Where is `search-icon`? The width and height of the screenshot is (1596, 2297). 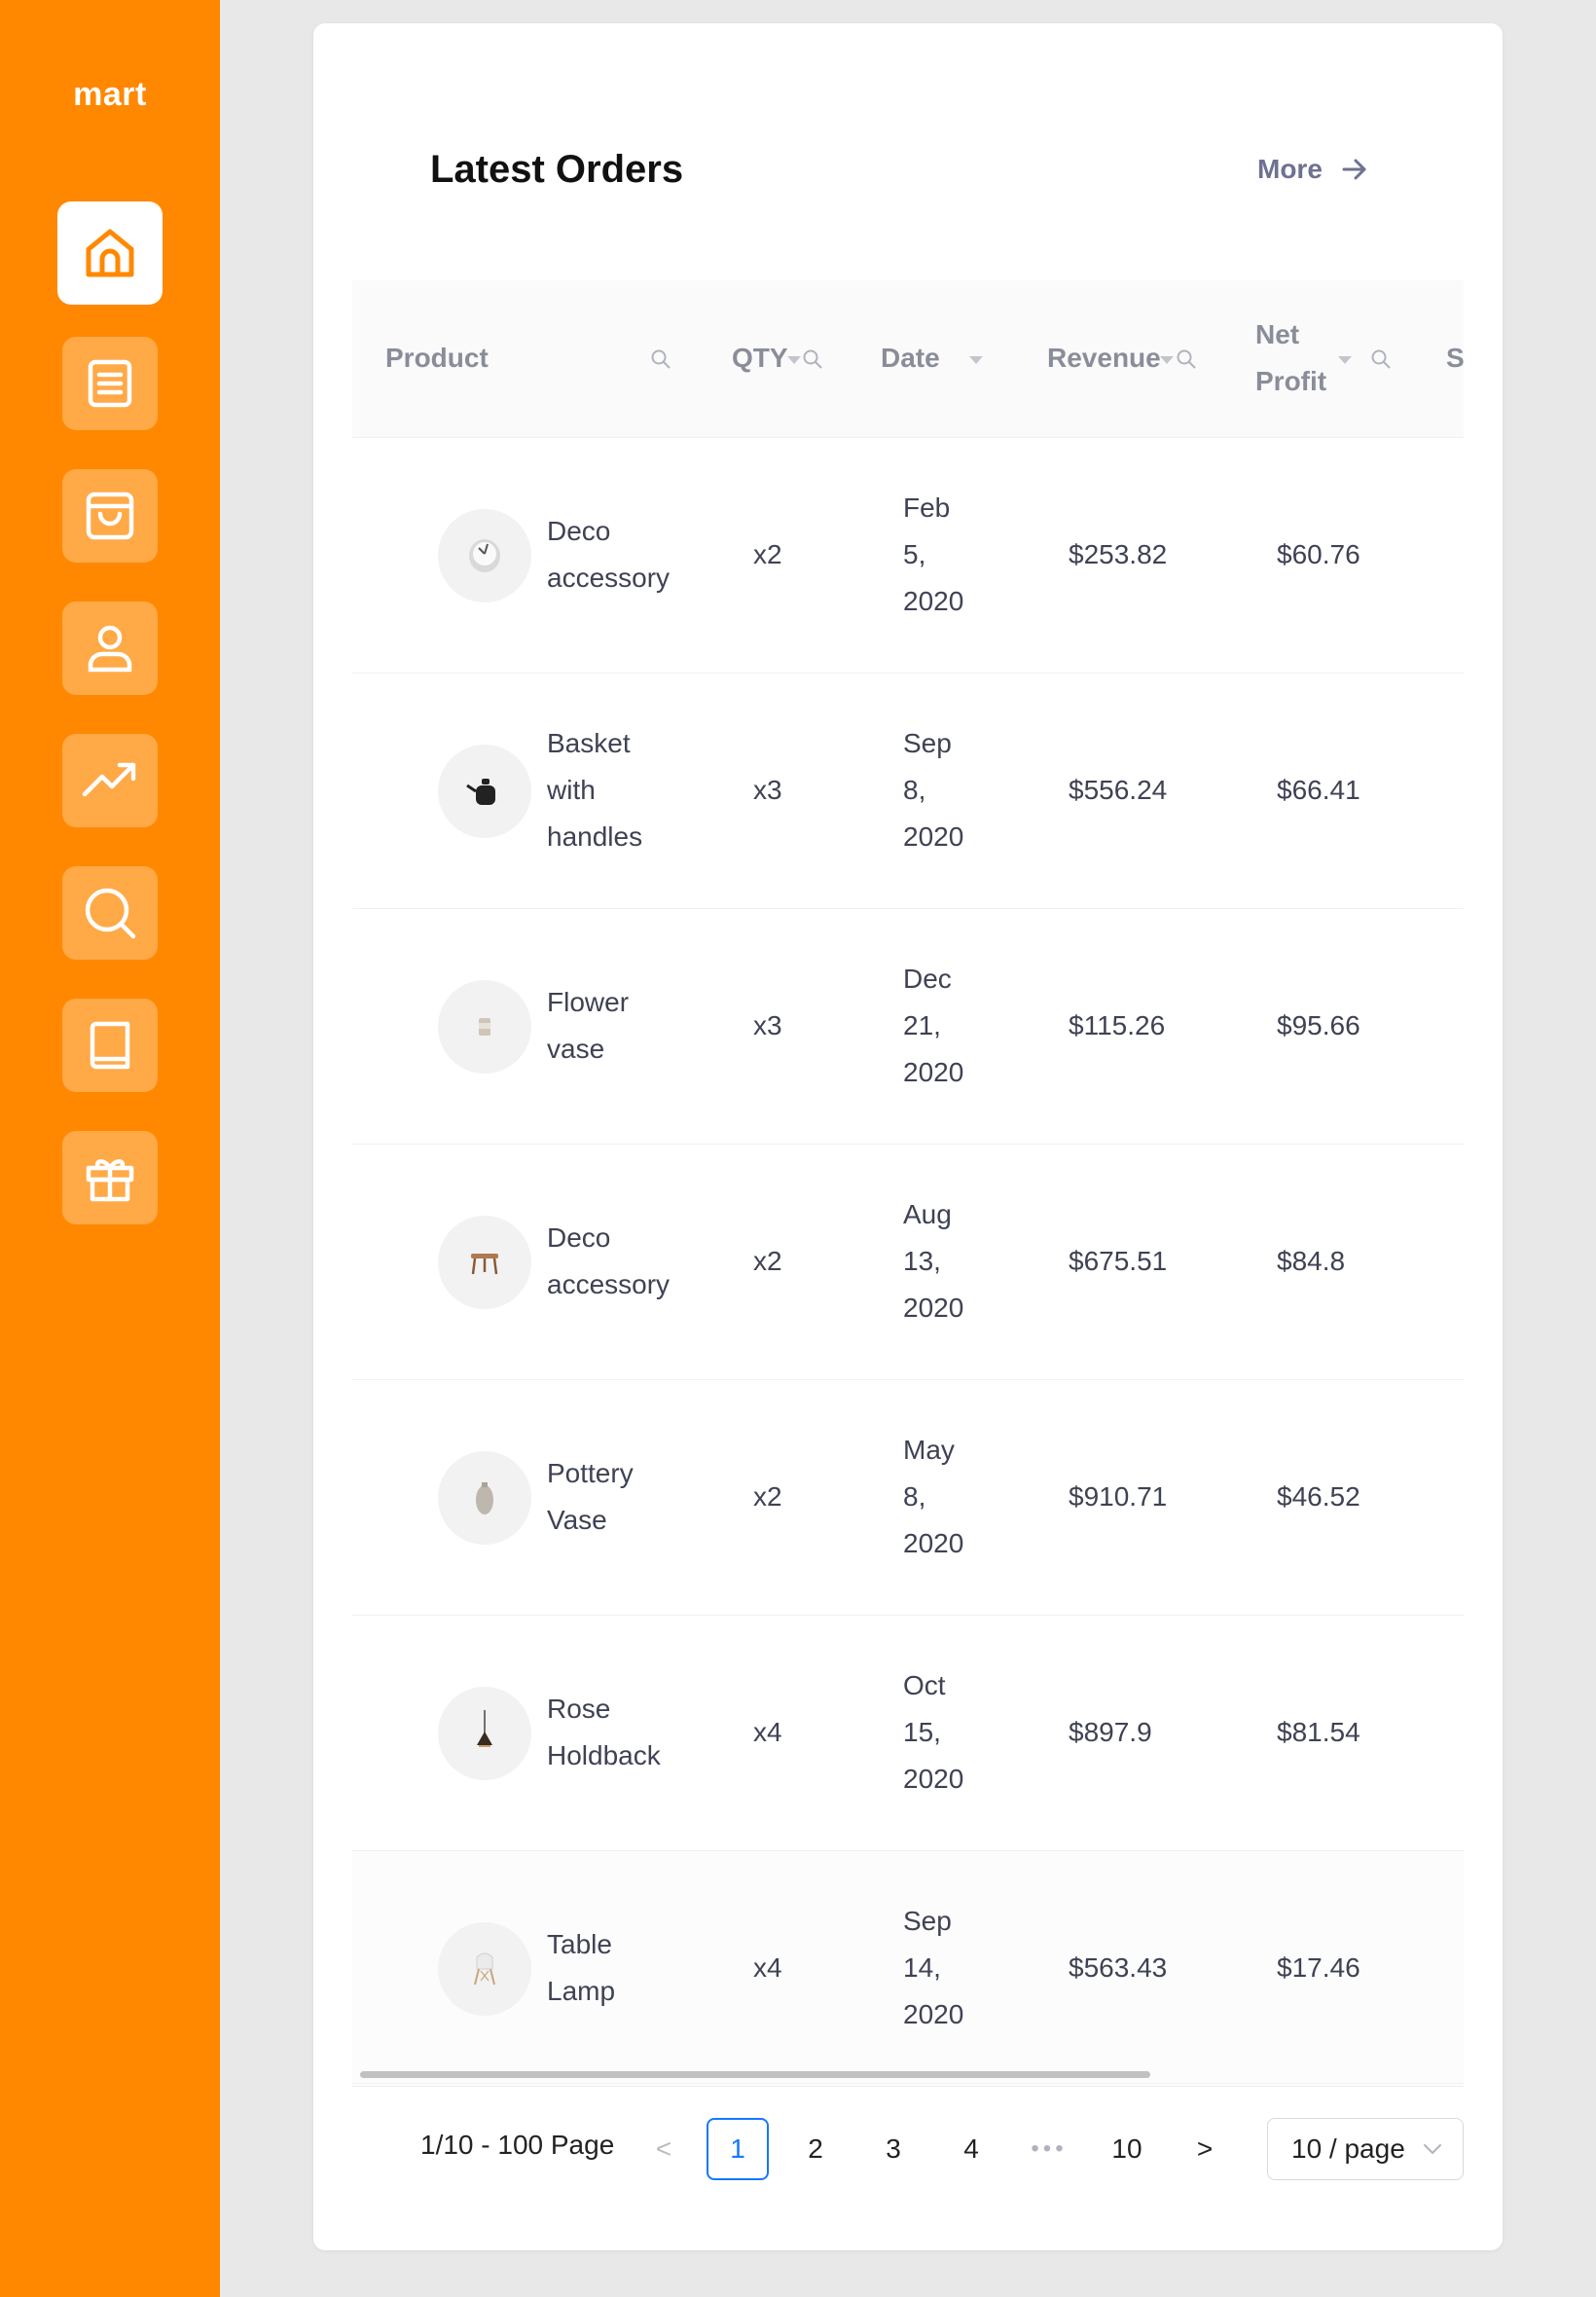
search-icon is located at coordinates (110, 913).